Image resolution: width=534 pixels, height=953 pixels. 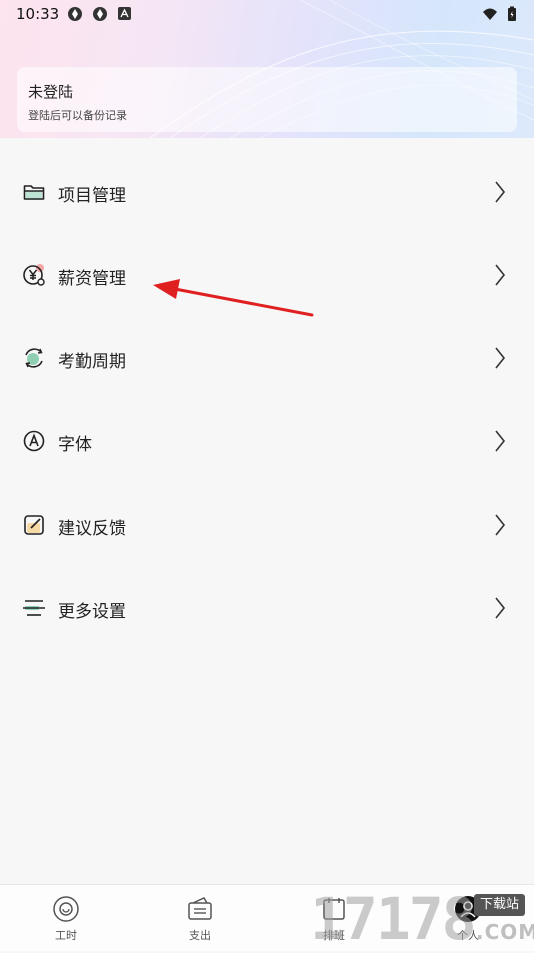 I want to click on edit-note-icon, so click(x=34, y=525).